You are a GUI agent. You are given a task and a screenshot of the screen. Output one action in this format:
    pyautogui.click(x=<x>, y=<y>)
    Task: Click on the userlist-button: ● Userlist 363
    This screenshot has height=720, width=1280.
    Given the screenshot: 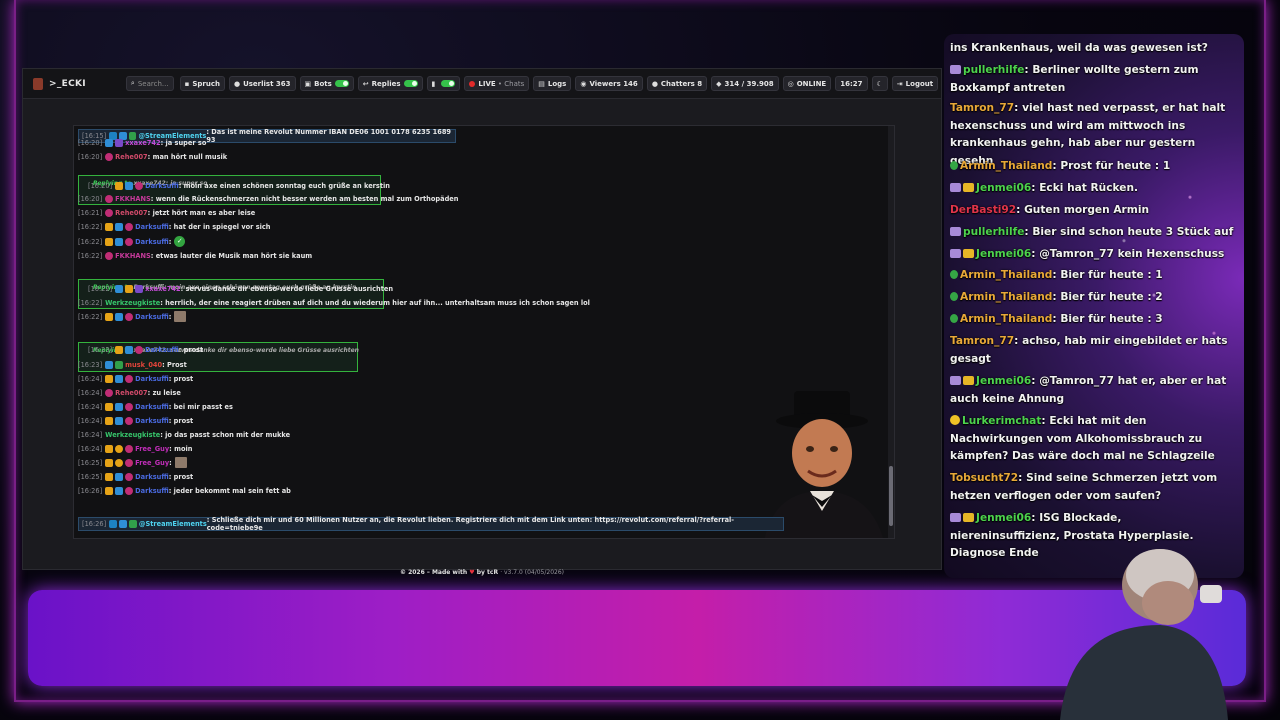 What is the action you would take?
    pyautogui.click(x=262, y=83)
    